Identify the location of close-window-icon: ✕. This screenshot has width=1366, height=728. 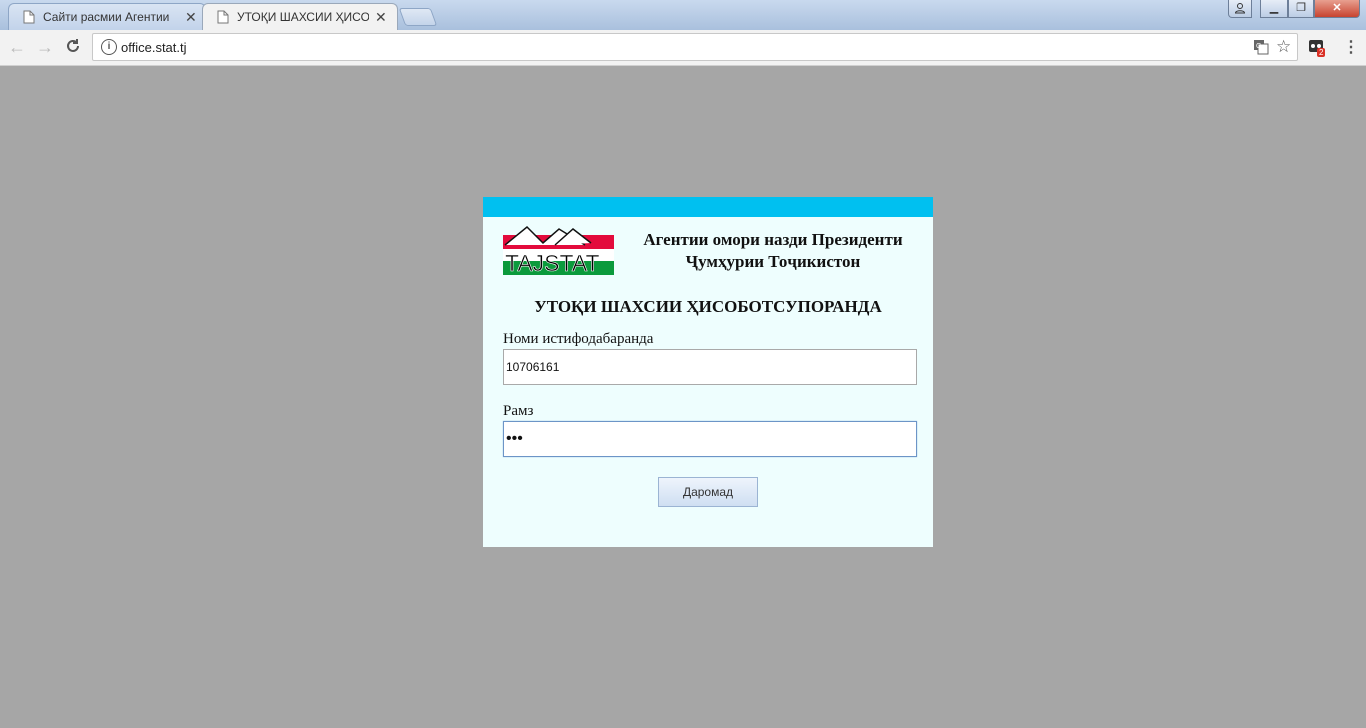
(1337, 9).